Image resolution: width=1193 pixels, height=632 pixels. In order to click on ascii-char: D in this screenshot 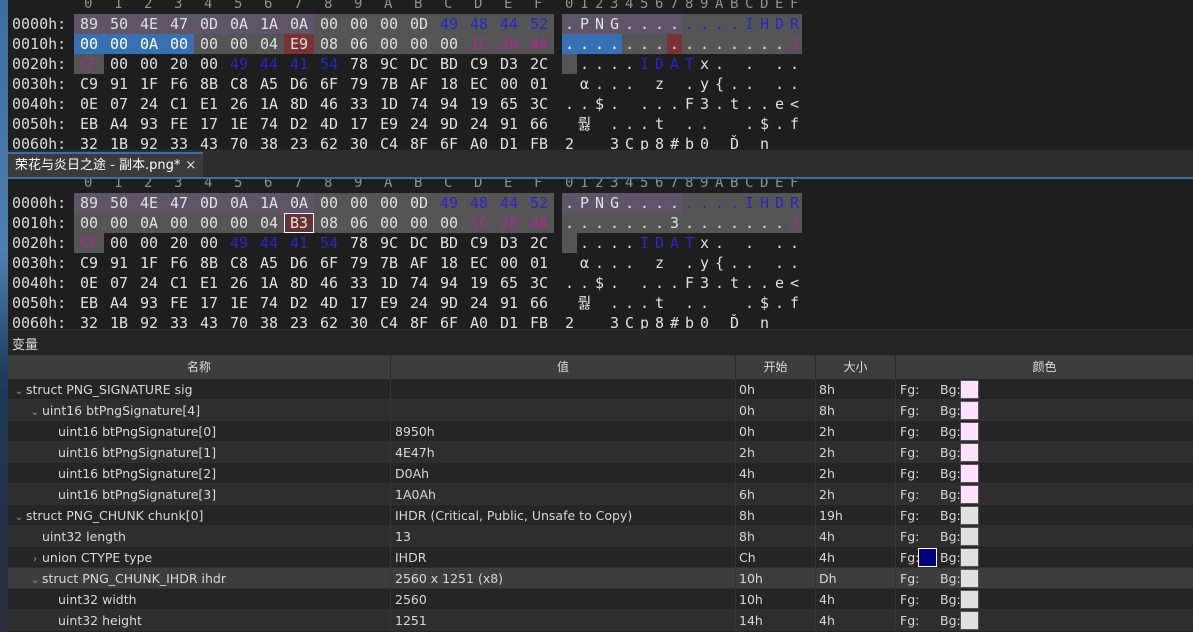, I will do `click(779, 24)`.